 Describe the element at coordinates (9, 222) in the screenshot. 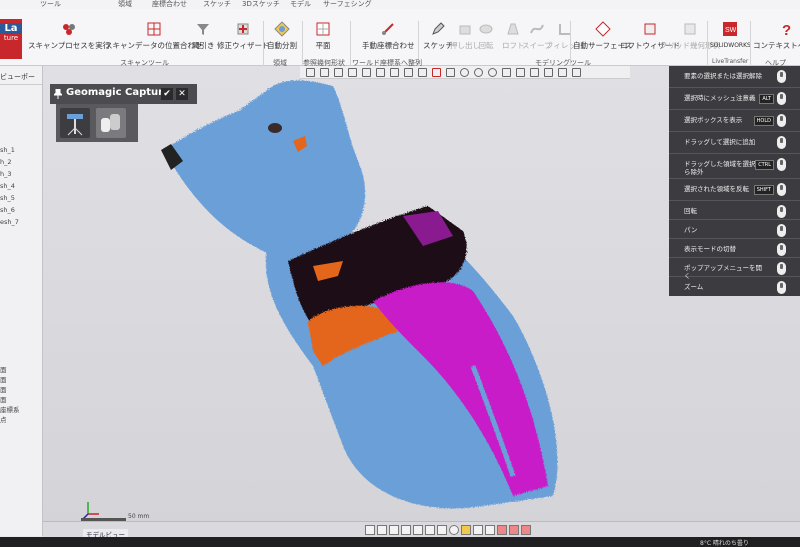

I see `tree-item-mesh: esh_7` at that location.